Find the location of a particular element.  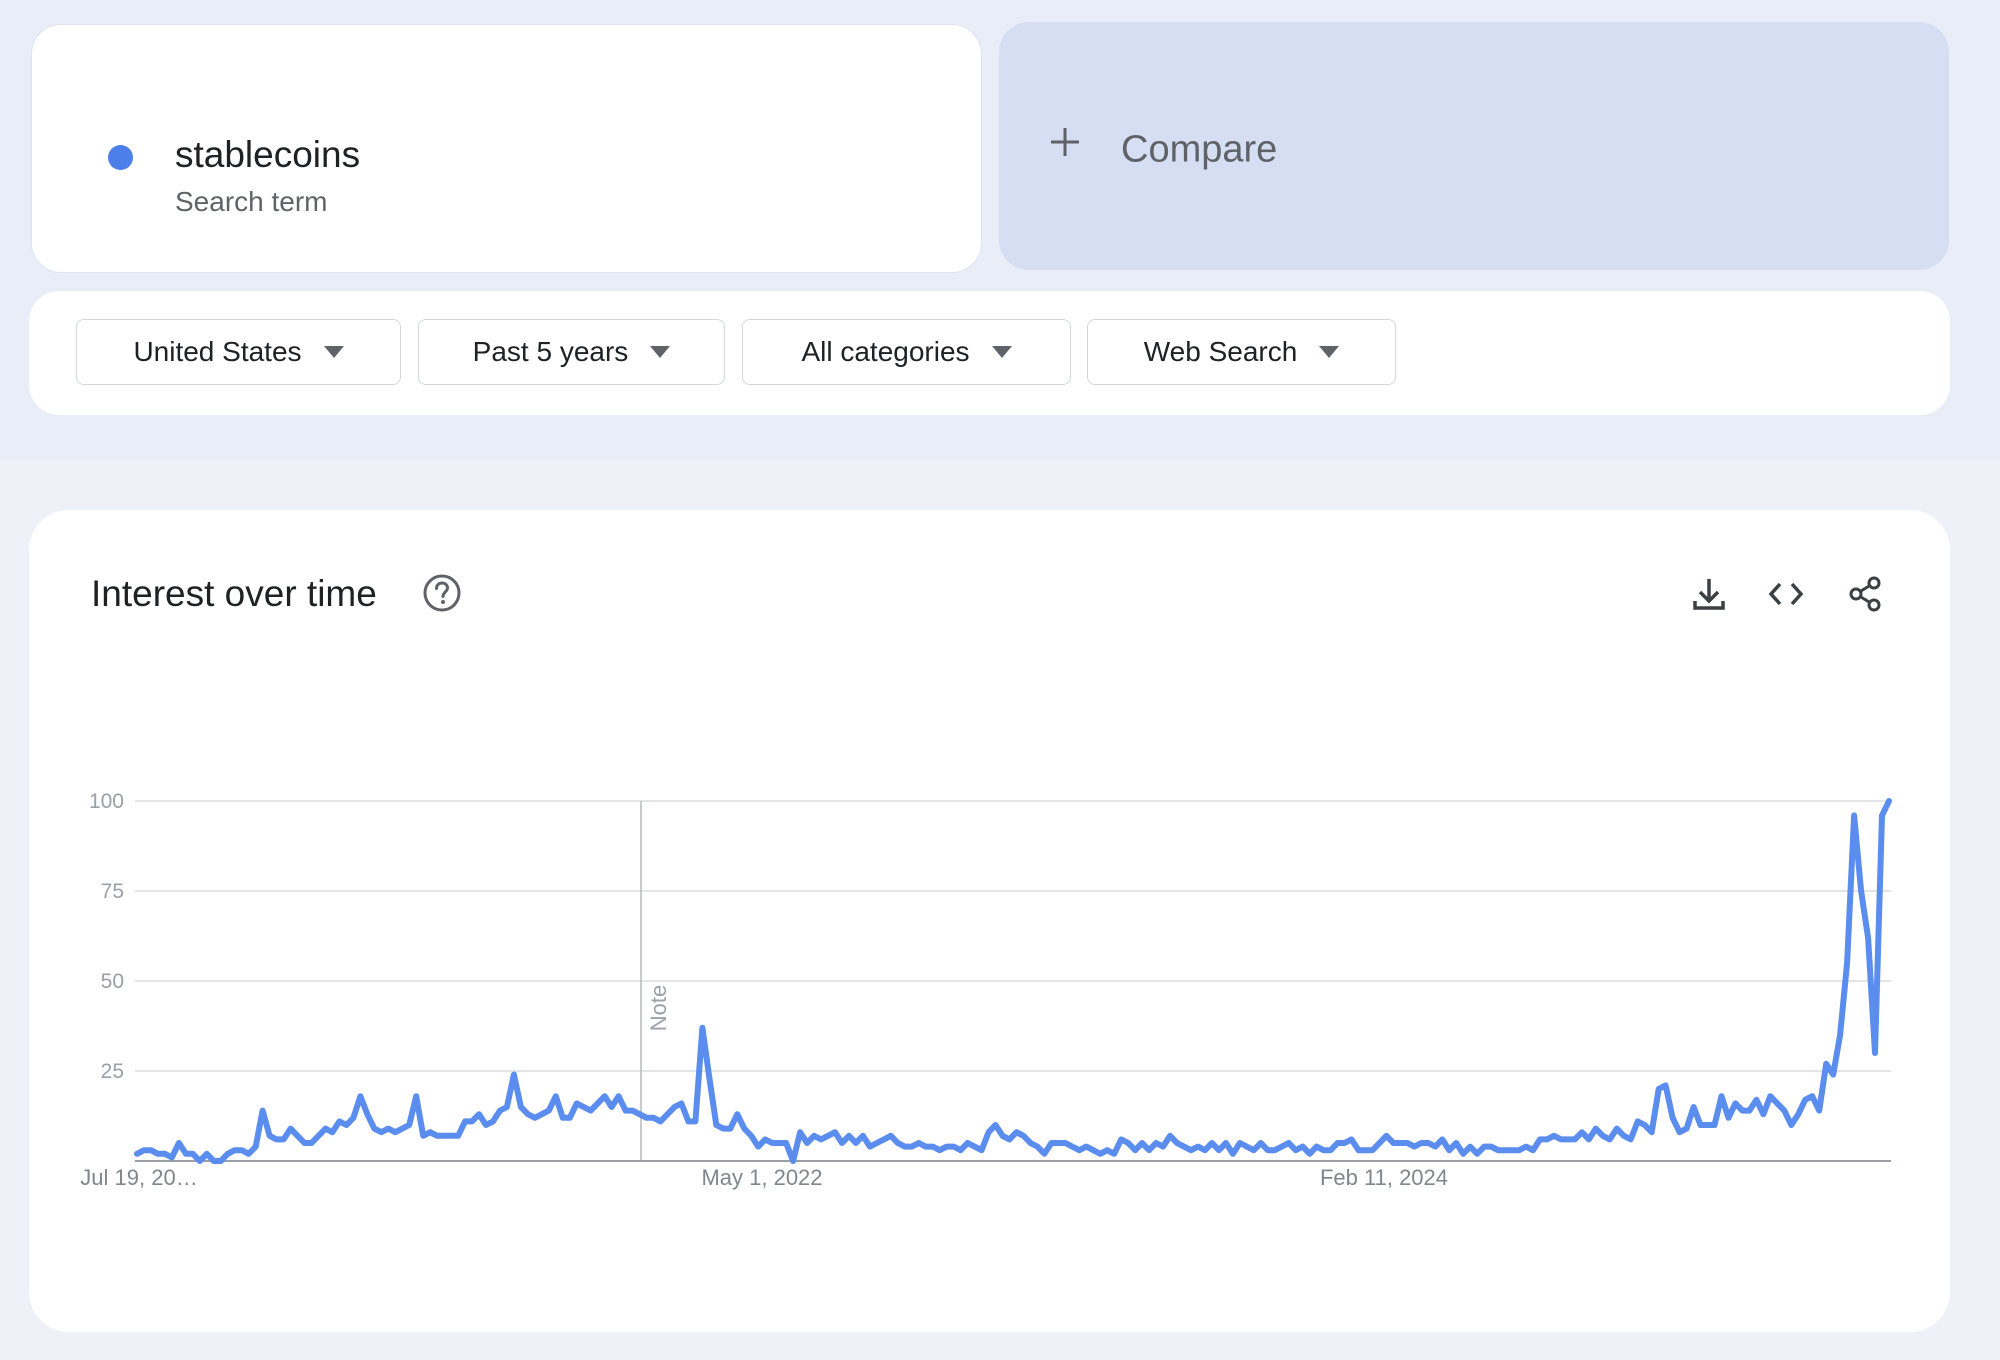

region-dropdown-label: United States is located at coordinates (217, 351).